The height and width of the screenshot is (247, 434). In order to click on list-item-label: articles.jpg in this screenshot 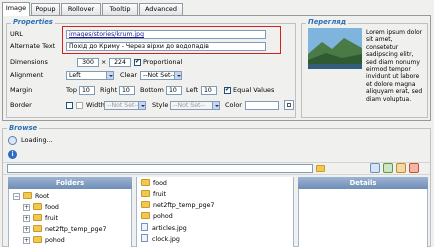, I will do `click(169, 228)`.